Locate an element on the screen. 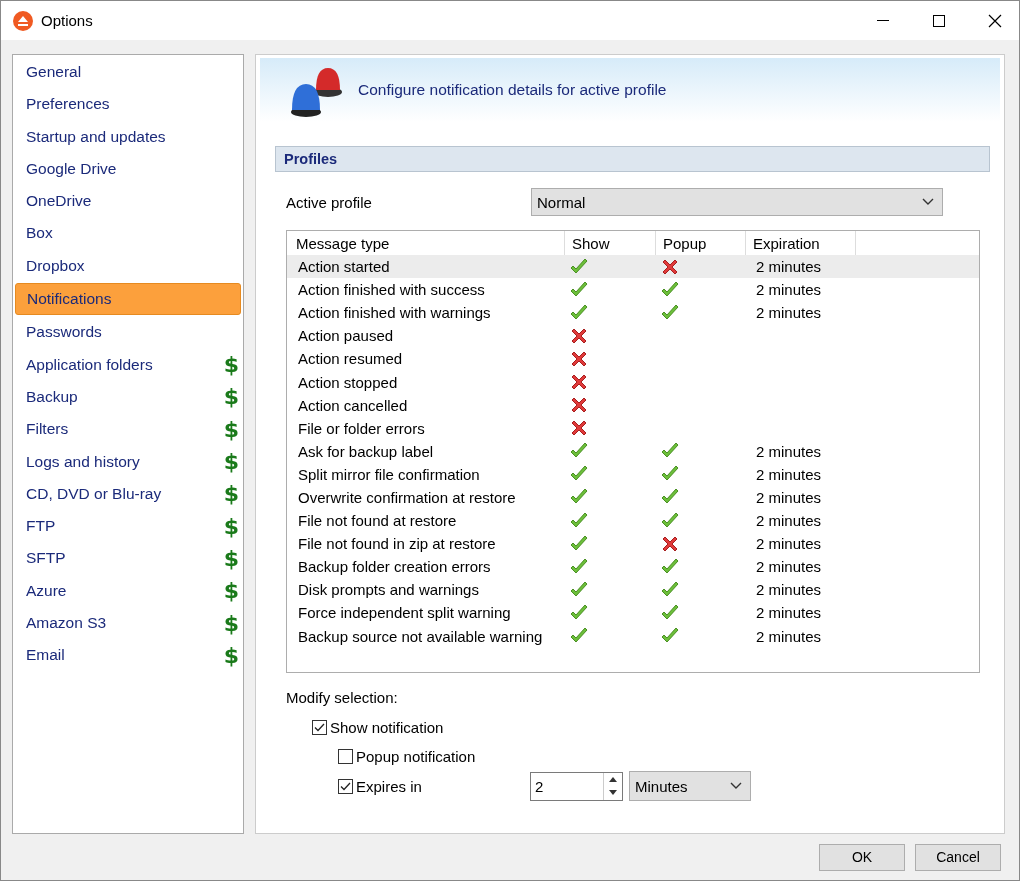  maximize-icon is located at coordinates (939, 20).